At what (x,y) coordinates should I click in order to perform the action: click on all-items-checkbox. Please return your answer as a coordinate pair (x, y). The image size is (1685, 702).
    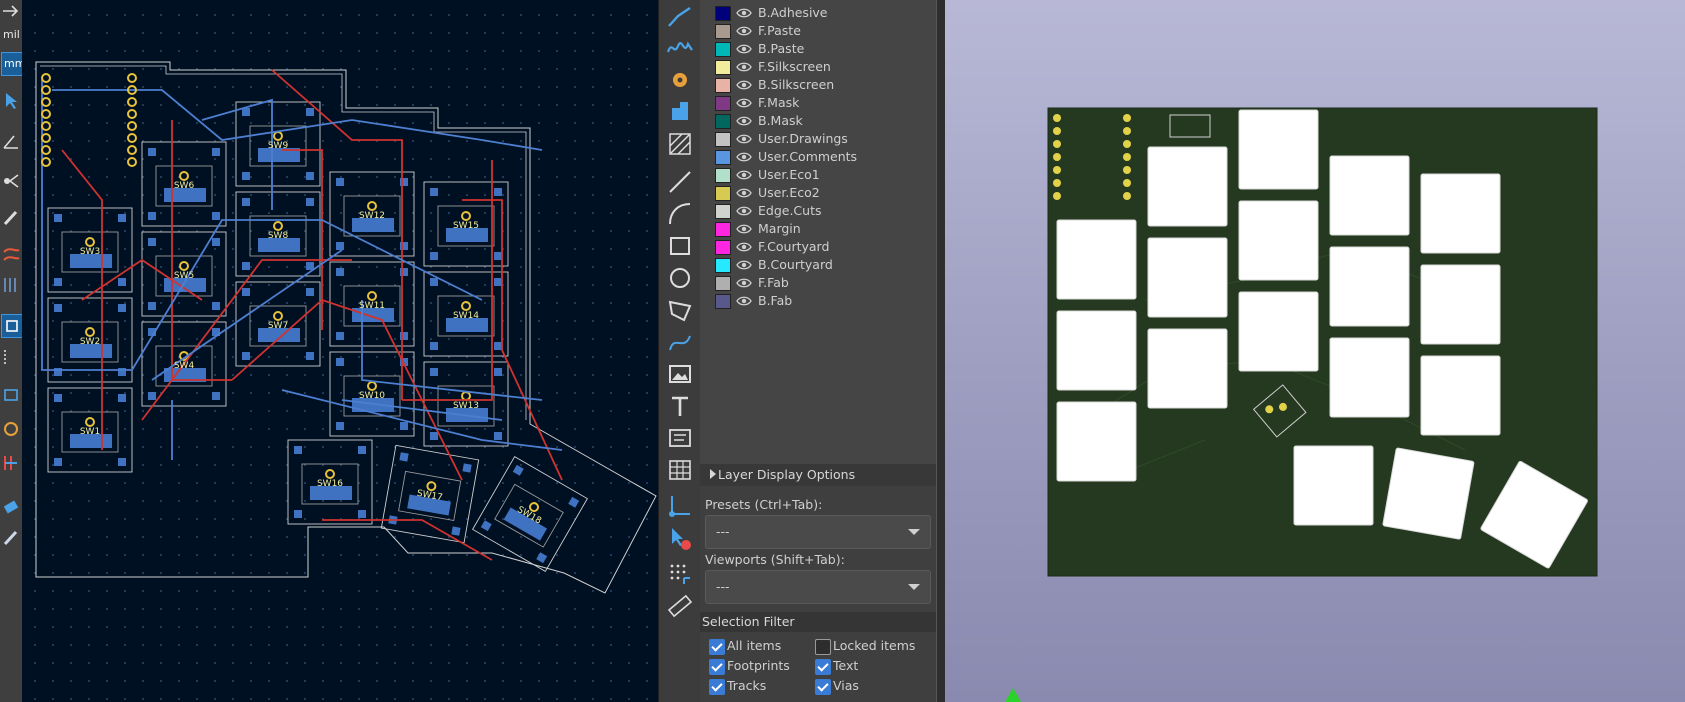
    Looking at the image, I should click on (717, 647).